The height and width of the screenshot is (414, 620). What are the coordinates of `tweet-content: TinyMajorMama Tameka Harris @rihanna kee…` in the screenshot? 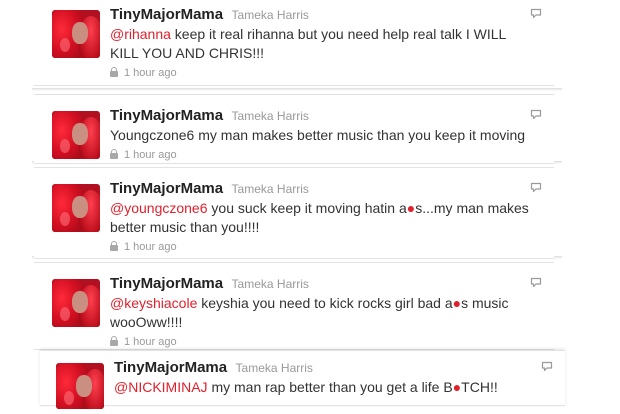 It's located at (322, 43).